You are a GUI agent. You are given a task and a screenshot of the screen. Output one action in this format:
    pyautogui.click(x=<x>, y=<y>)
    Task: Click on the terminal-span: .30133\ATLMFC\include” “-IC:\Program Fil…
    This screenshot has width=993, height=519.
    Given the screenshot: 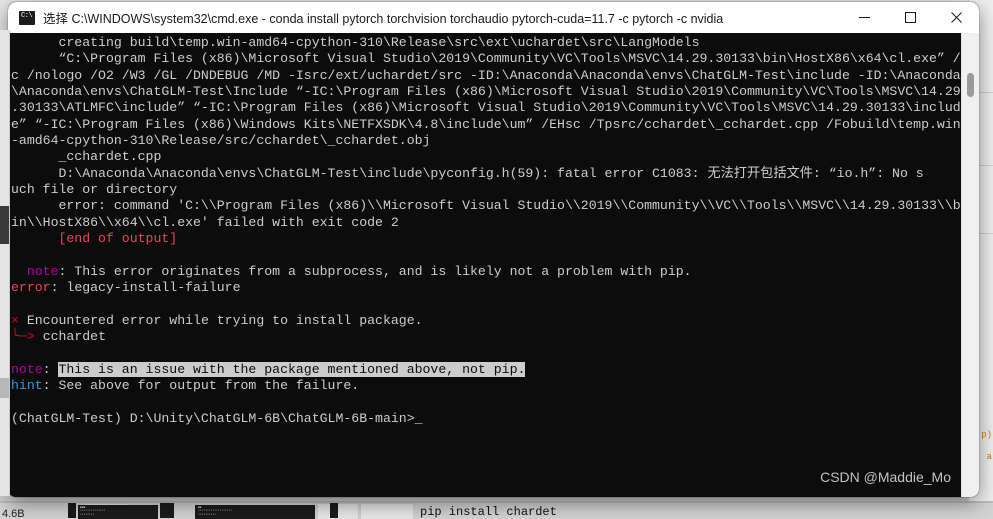 What is the action you would take?
    pyautogui.click(x=486, y=108)
    